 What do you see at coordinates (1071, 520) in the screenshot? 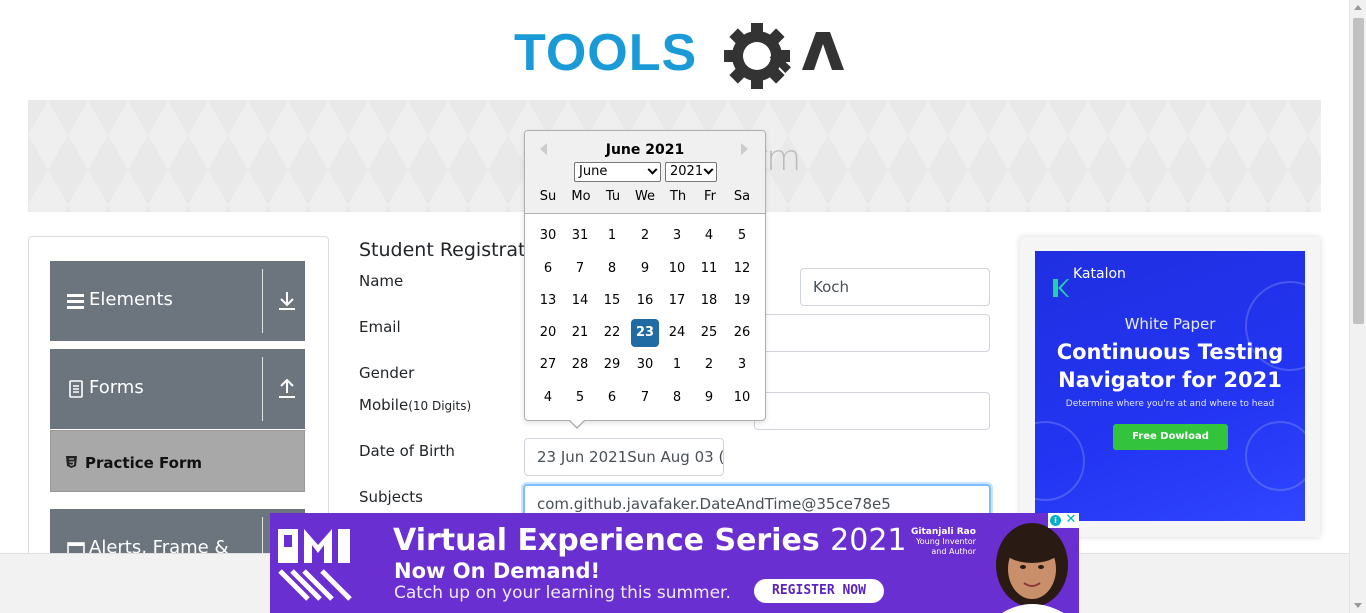
I see `close-icon: ✕` at bounding box center [1071, 520].